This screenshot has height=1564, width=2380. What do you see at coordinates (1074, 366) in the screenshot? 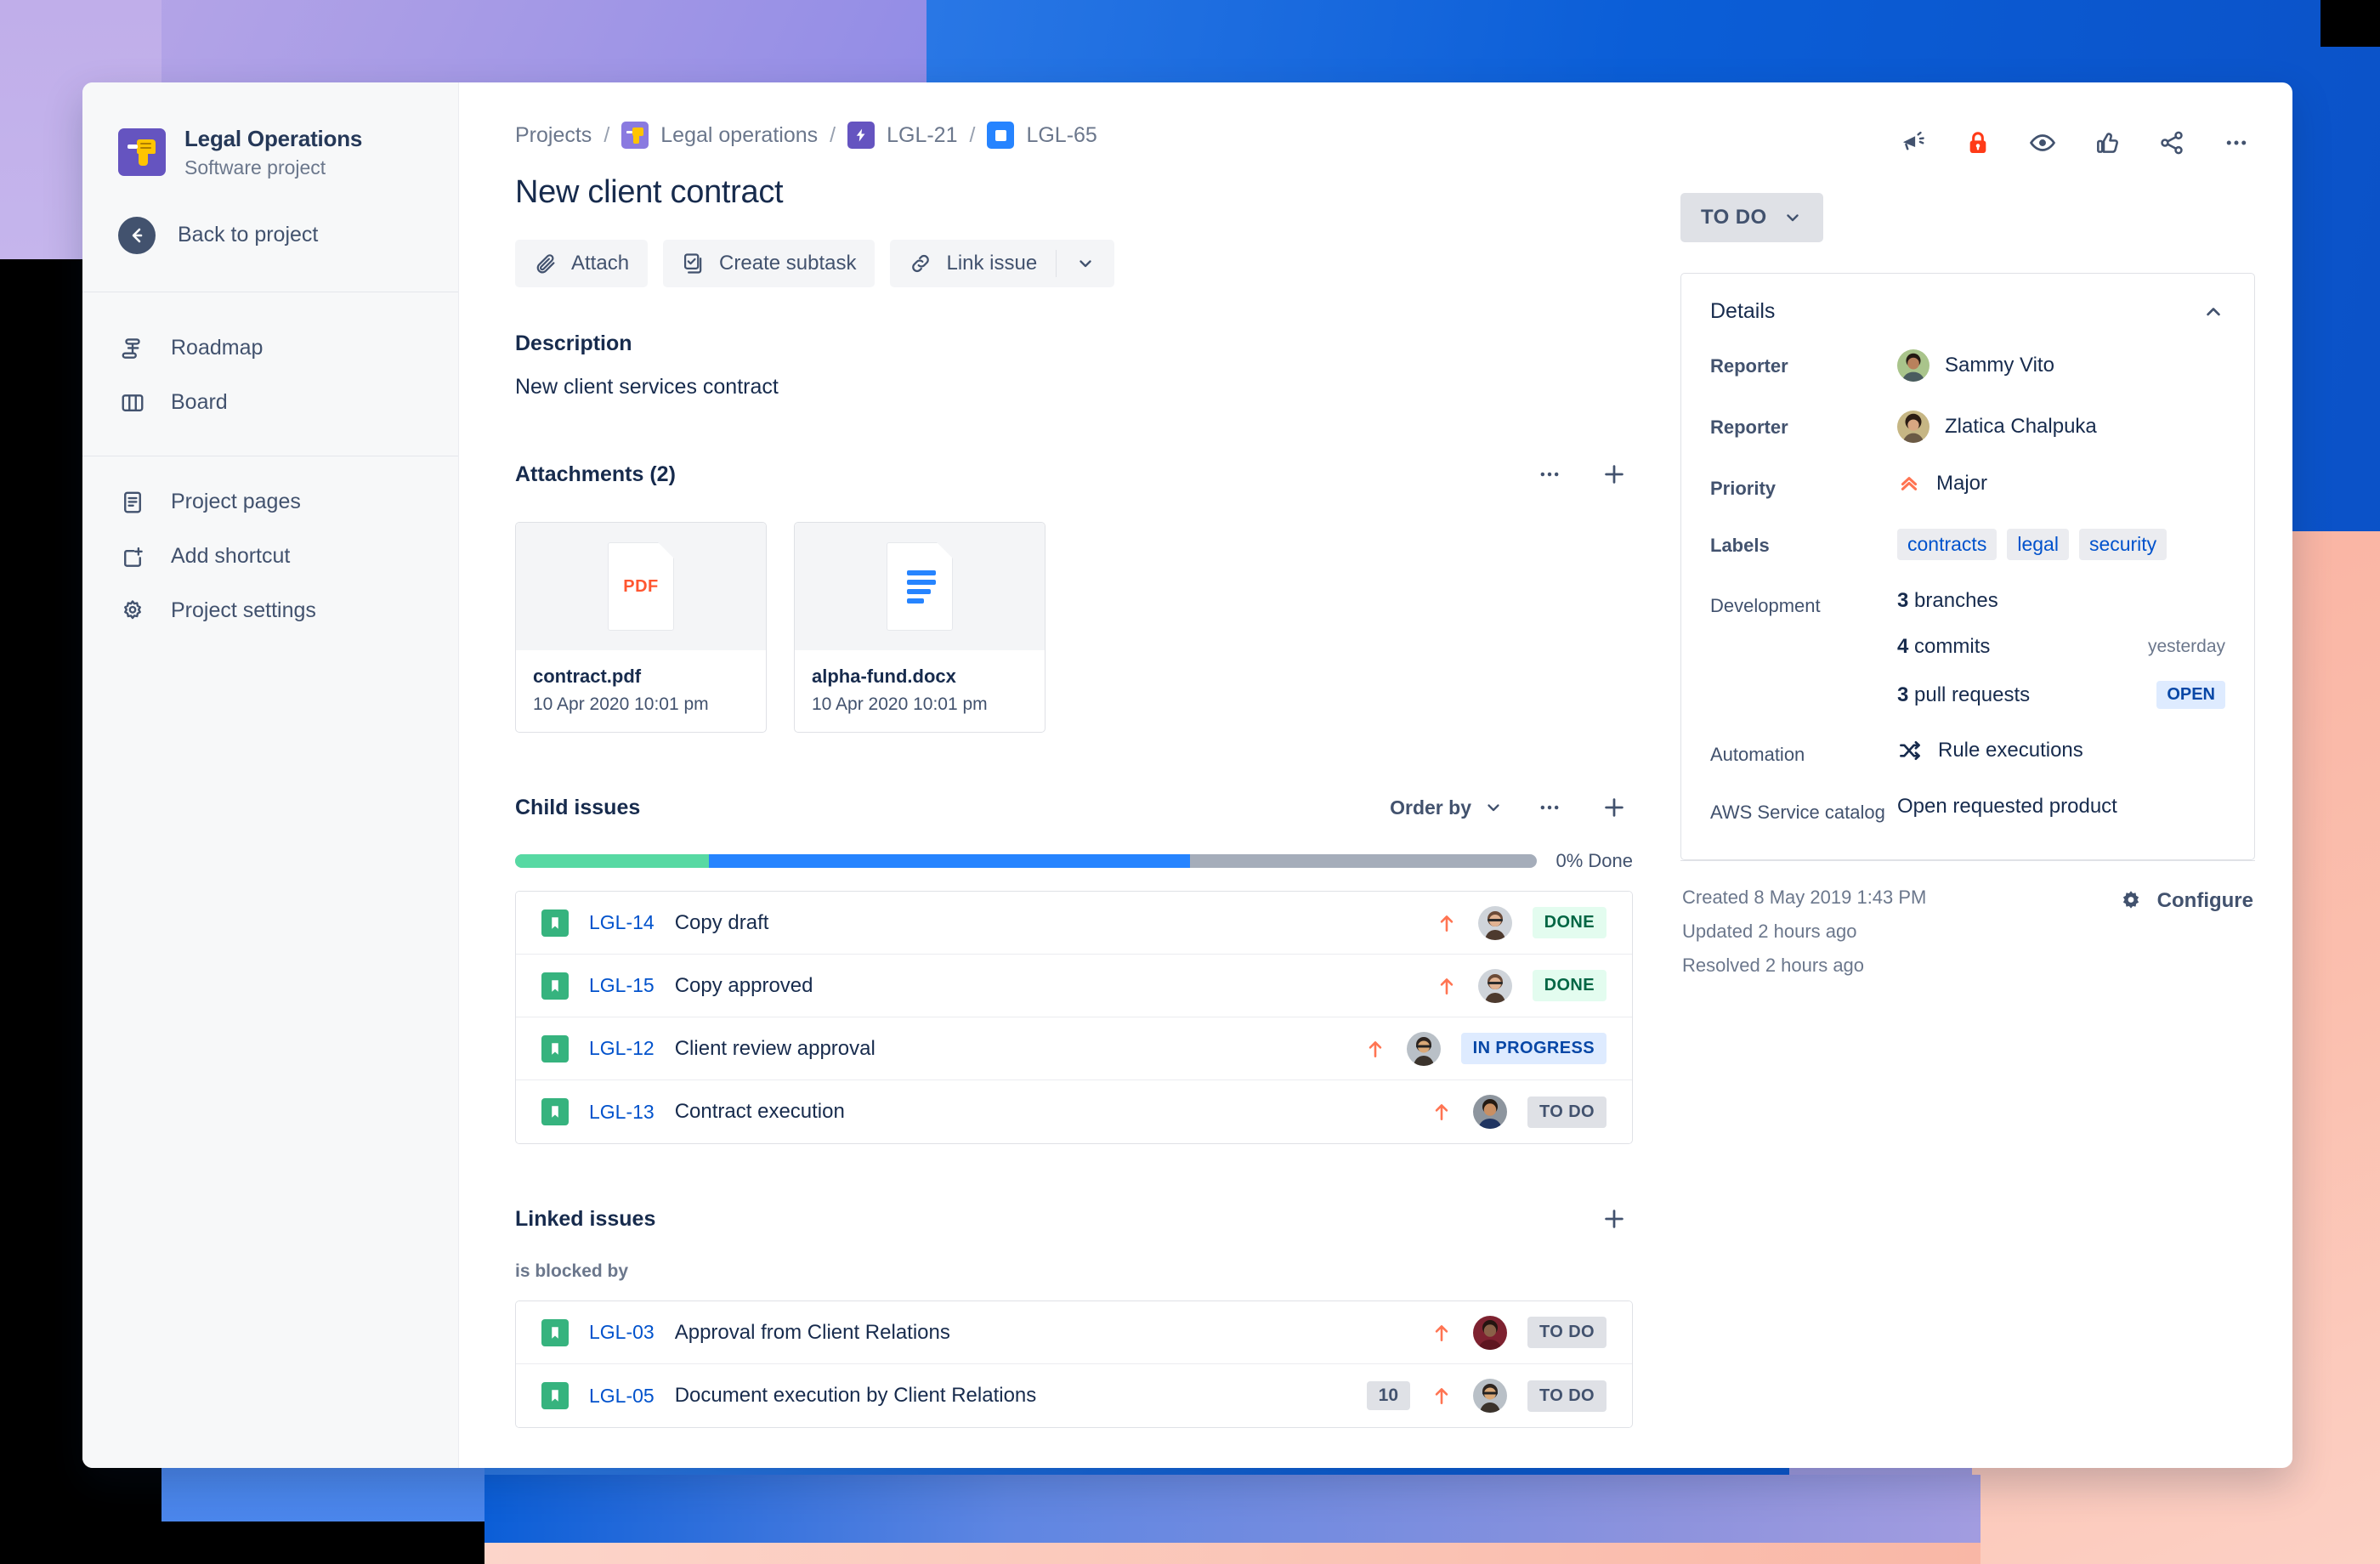
I see `description-section: Description New client services contract` at bounding box center [1074, 366].